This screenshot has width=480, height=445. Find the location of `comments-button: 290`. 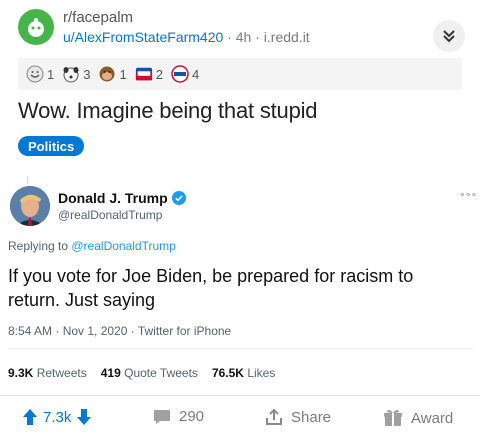

comments-button: 290 is located at coordinates (178, 416).